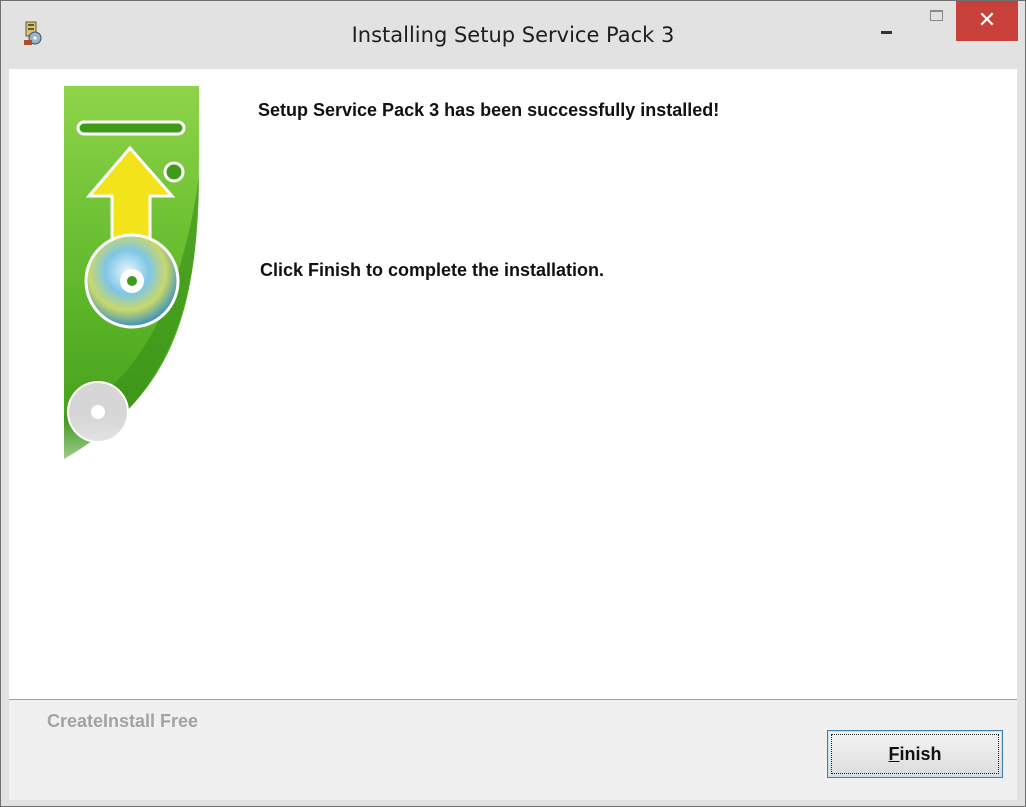 The height and width of the screenshot is (807, 1026). I want to click on minimize-icon, so click(886, 32).